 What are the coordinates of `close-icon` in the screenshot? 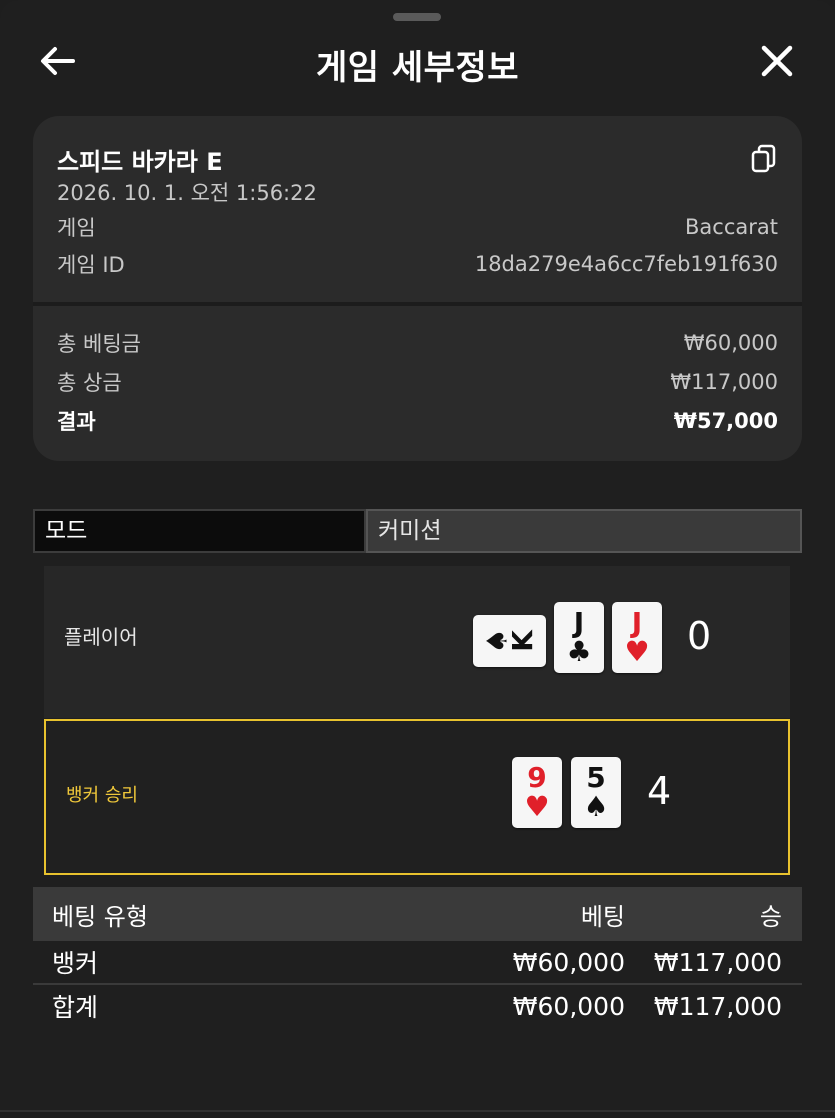 It's located at (777, 61).